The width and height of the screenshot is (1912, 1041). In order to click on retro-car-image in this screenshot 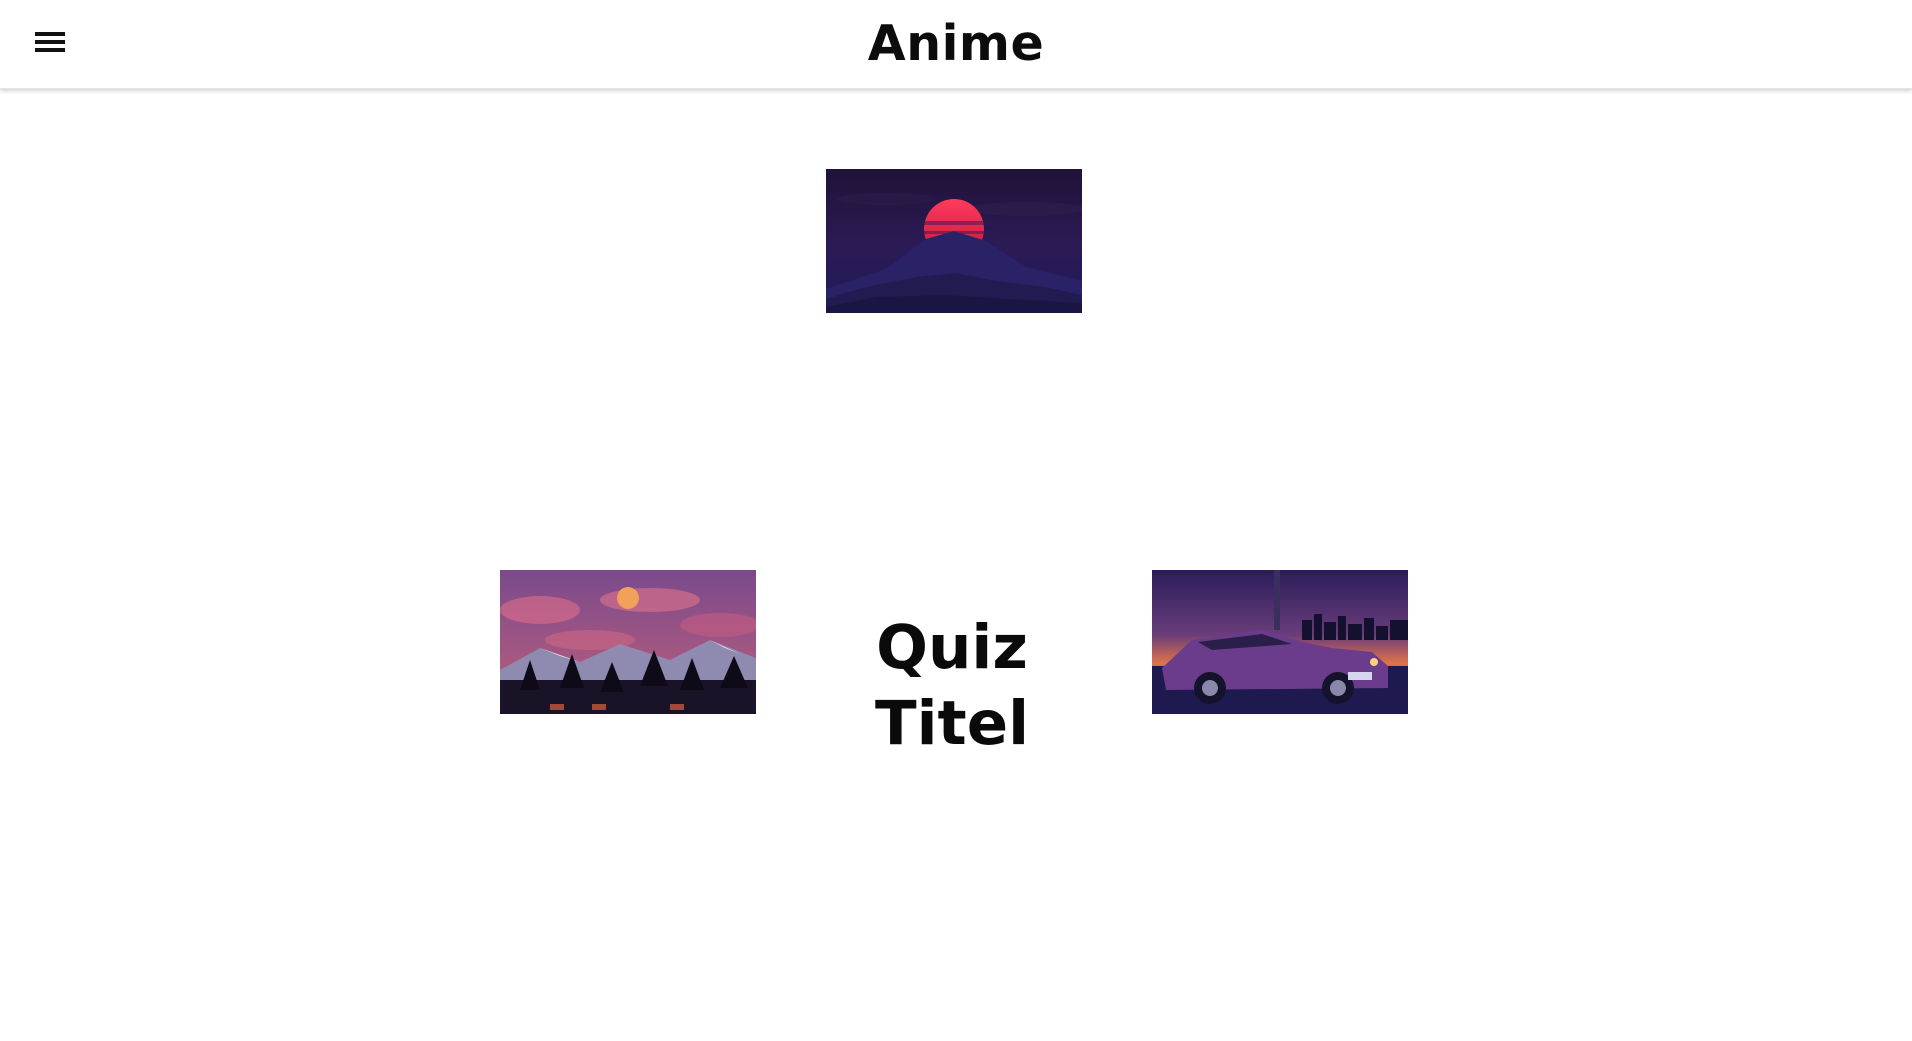, I will do `click(1280, 642)`.